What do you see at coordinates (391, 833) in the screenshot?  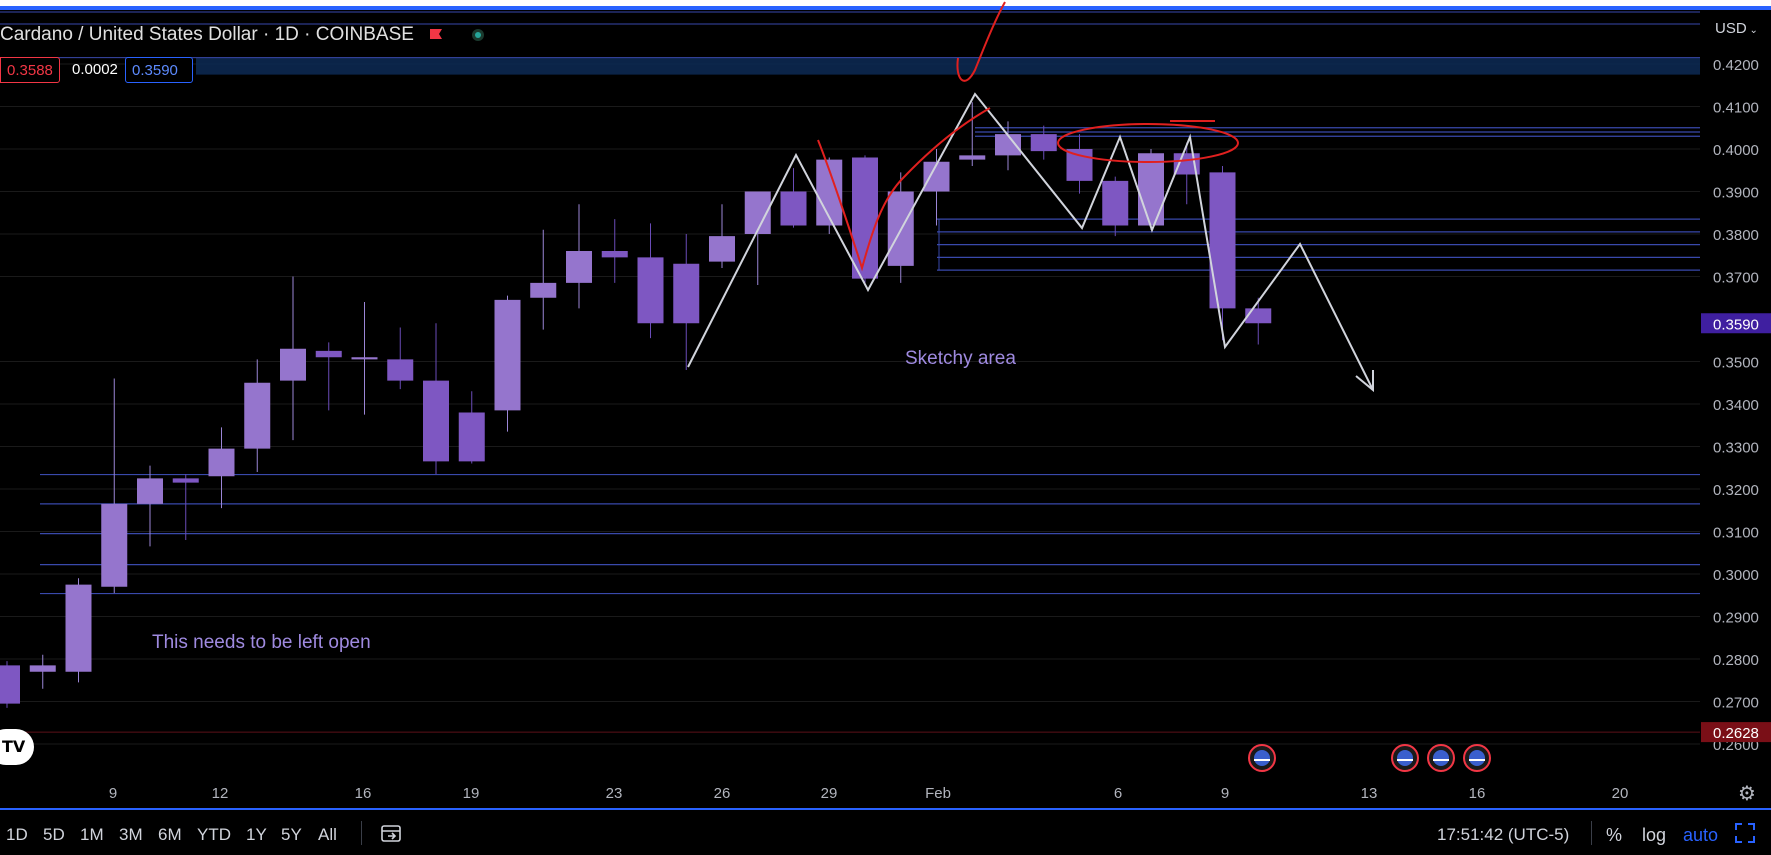 I see `calendar-goto-icon` at bounding box center [391, 833].